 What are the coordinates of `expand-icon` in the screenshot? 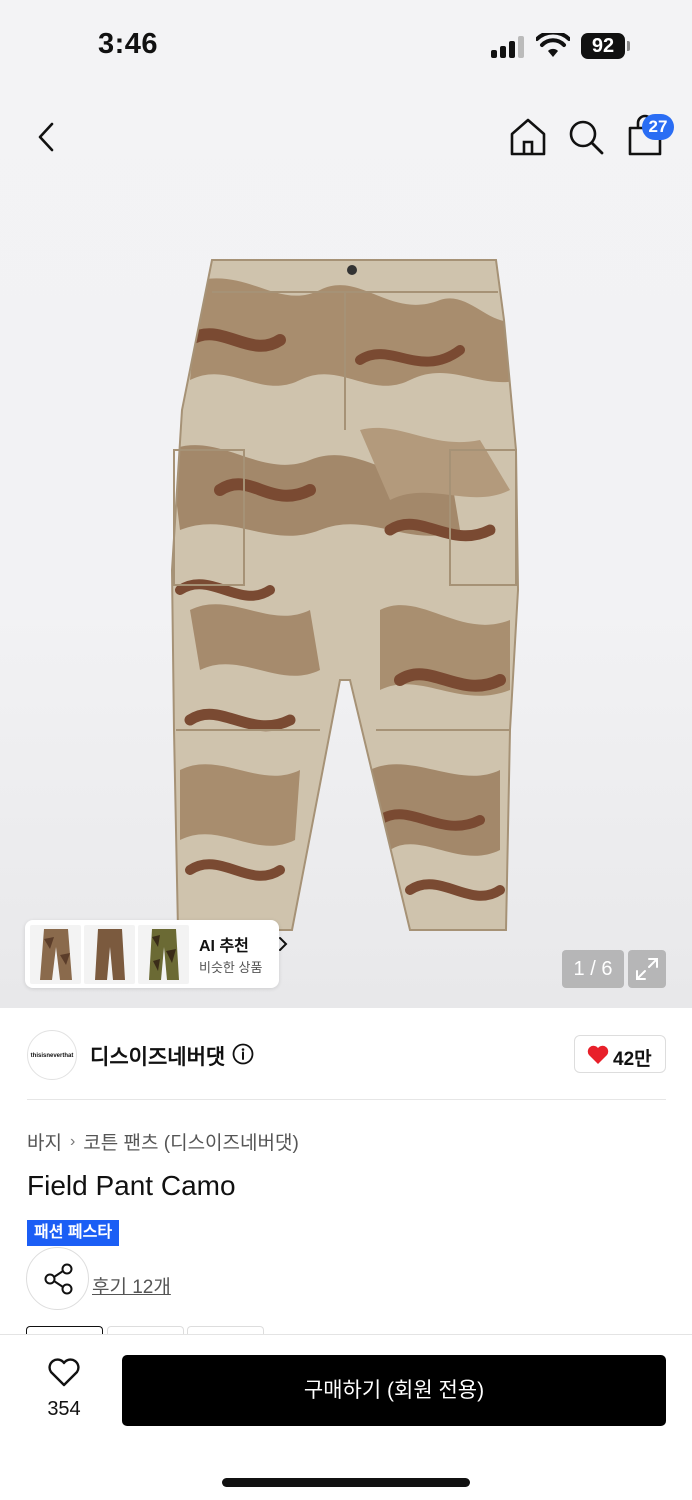 It's located at (647, 969).